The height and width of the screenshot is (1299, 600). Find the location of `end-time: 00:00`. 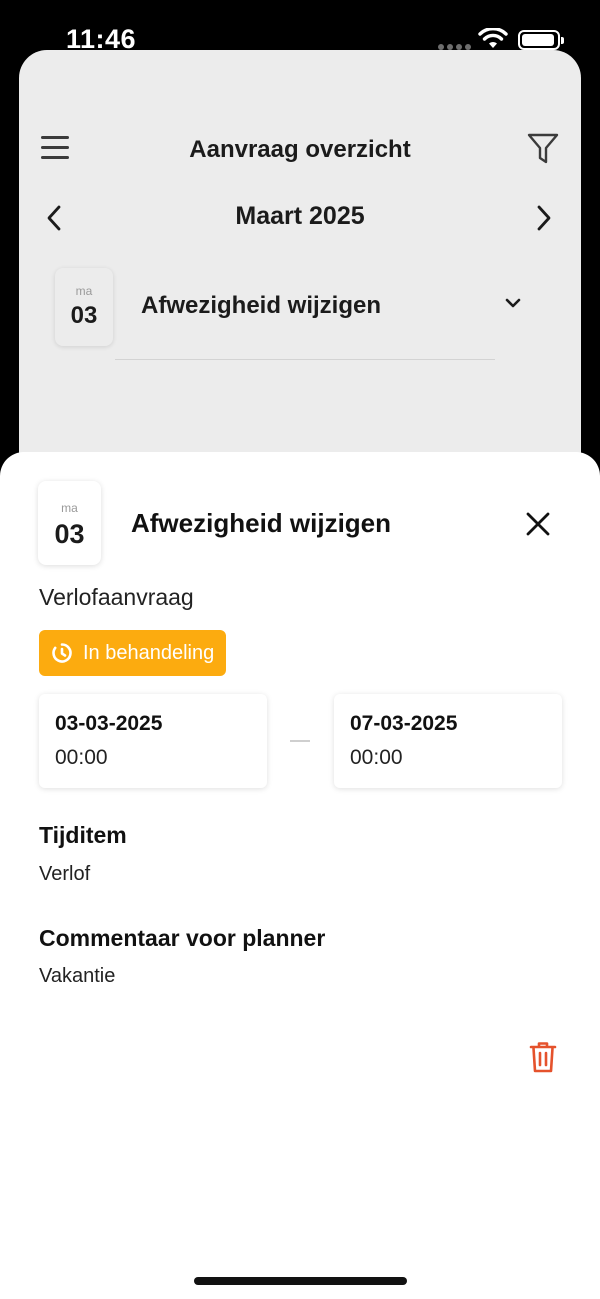

end-time: 00:00 is located at coordinates (376, 757).